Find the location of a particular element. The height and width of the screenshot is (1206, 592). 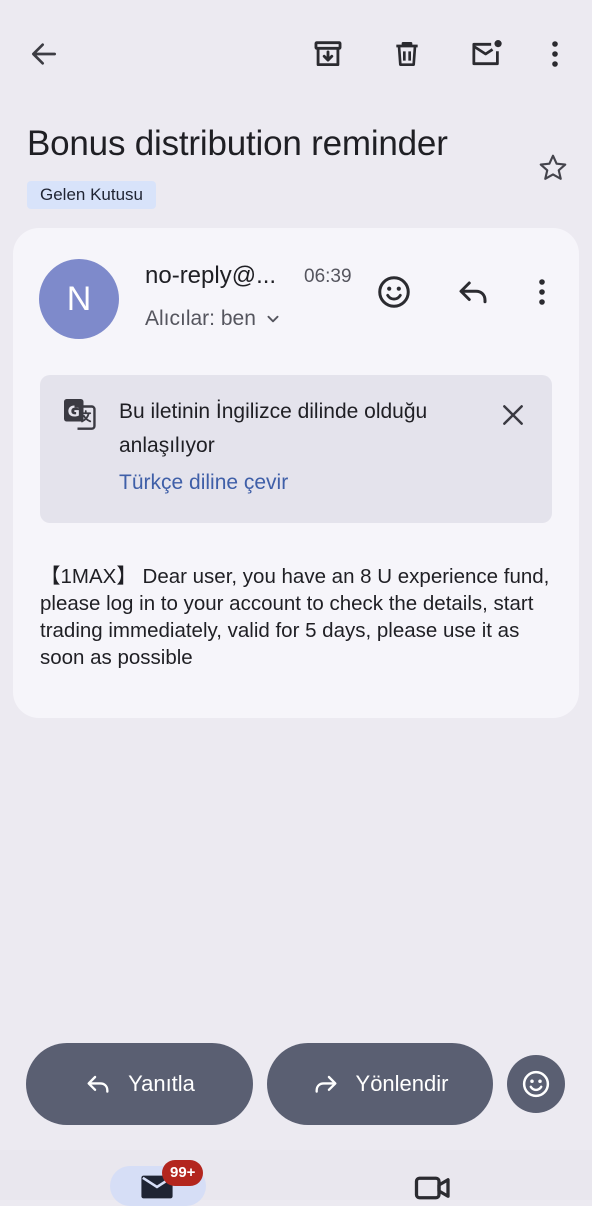

dismiss-translate-button is located at coordinates (513, 415).